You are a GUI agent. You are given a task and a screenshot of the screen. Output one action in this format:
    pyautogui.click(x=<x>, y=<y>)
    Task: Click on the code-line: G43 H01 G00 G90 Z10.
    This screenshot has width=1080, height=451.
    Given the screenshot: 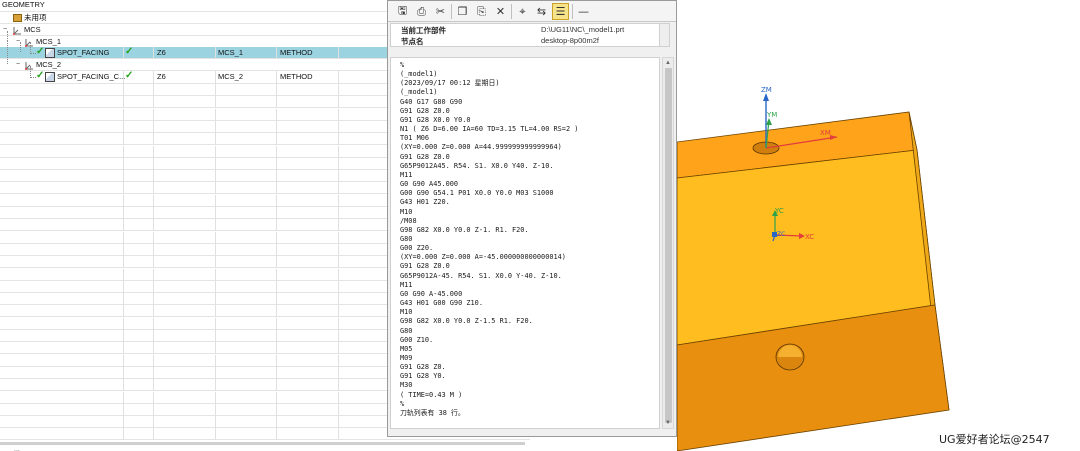 What is the action you would take?
    pyautogui.click(x=441, y=303)
    